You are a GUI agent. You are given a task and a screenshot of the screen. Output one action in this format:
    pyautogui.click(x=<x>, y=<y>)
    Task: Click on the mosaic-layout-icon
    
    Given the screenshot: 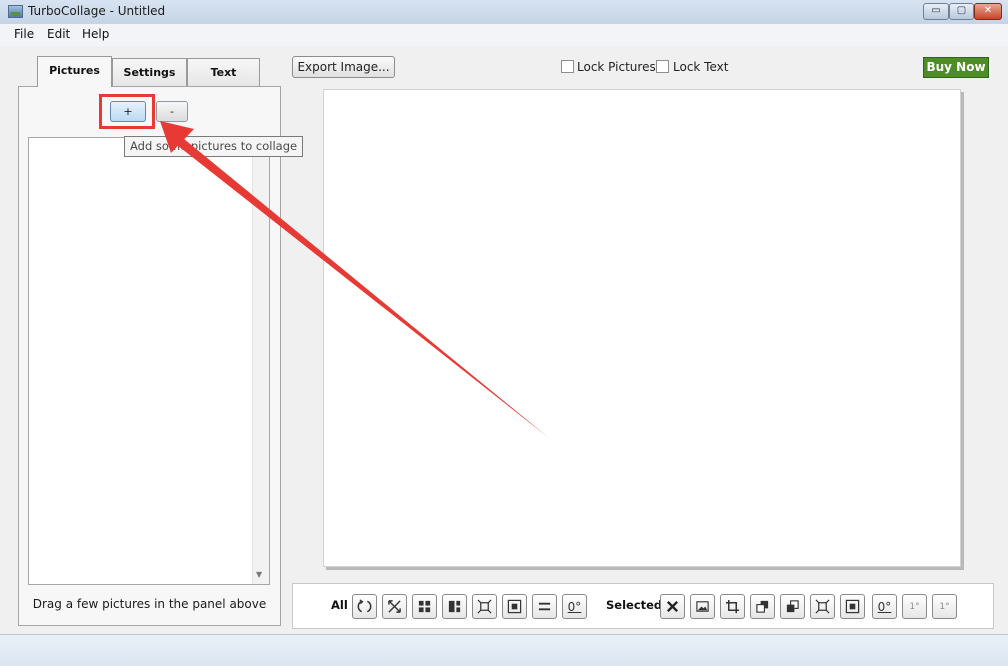 What is the action you would take?
    pyautogui.click(x=454, y=606)
    